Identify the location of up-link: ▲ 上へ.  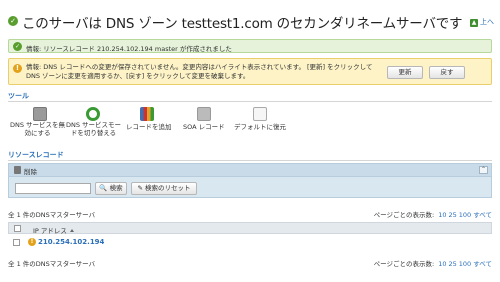
(482, 22).